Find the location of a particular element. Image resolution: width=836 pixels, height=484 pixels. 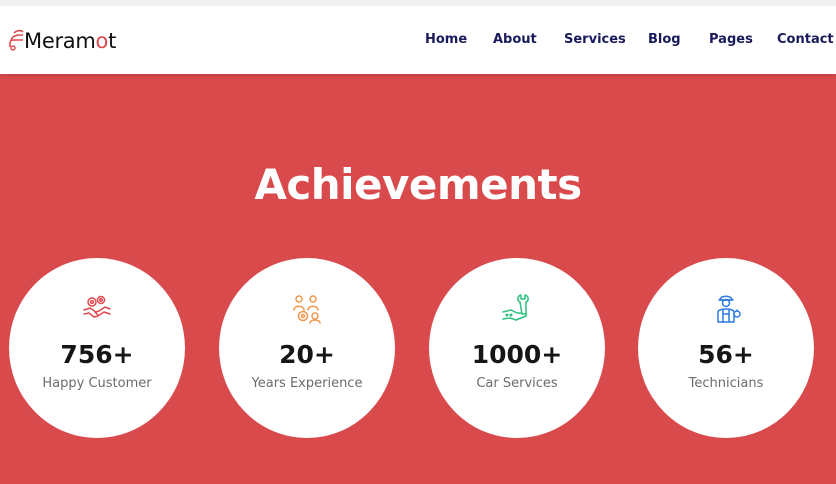

stat-value: 1000+ is located at coordinates (517, 354).